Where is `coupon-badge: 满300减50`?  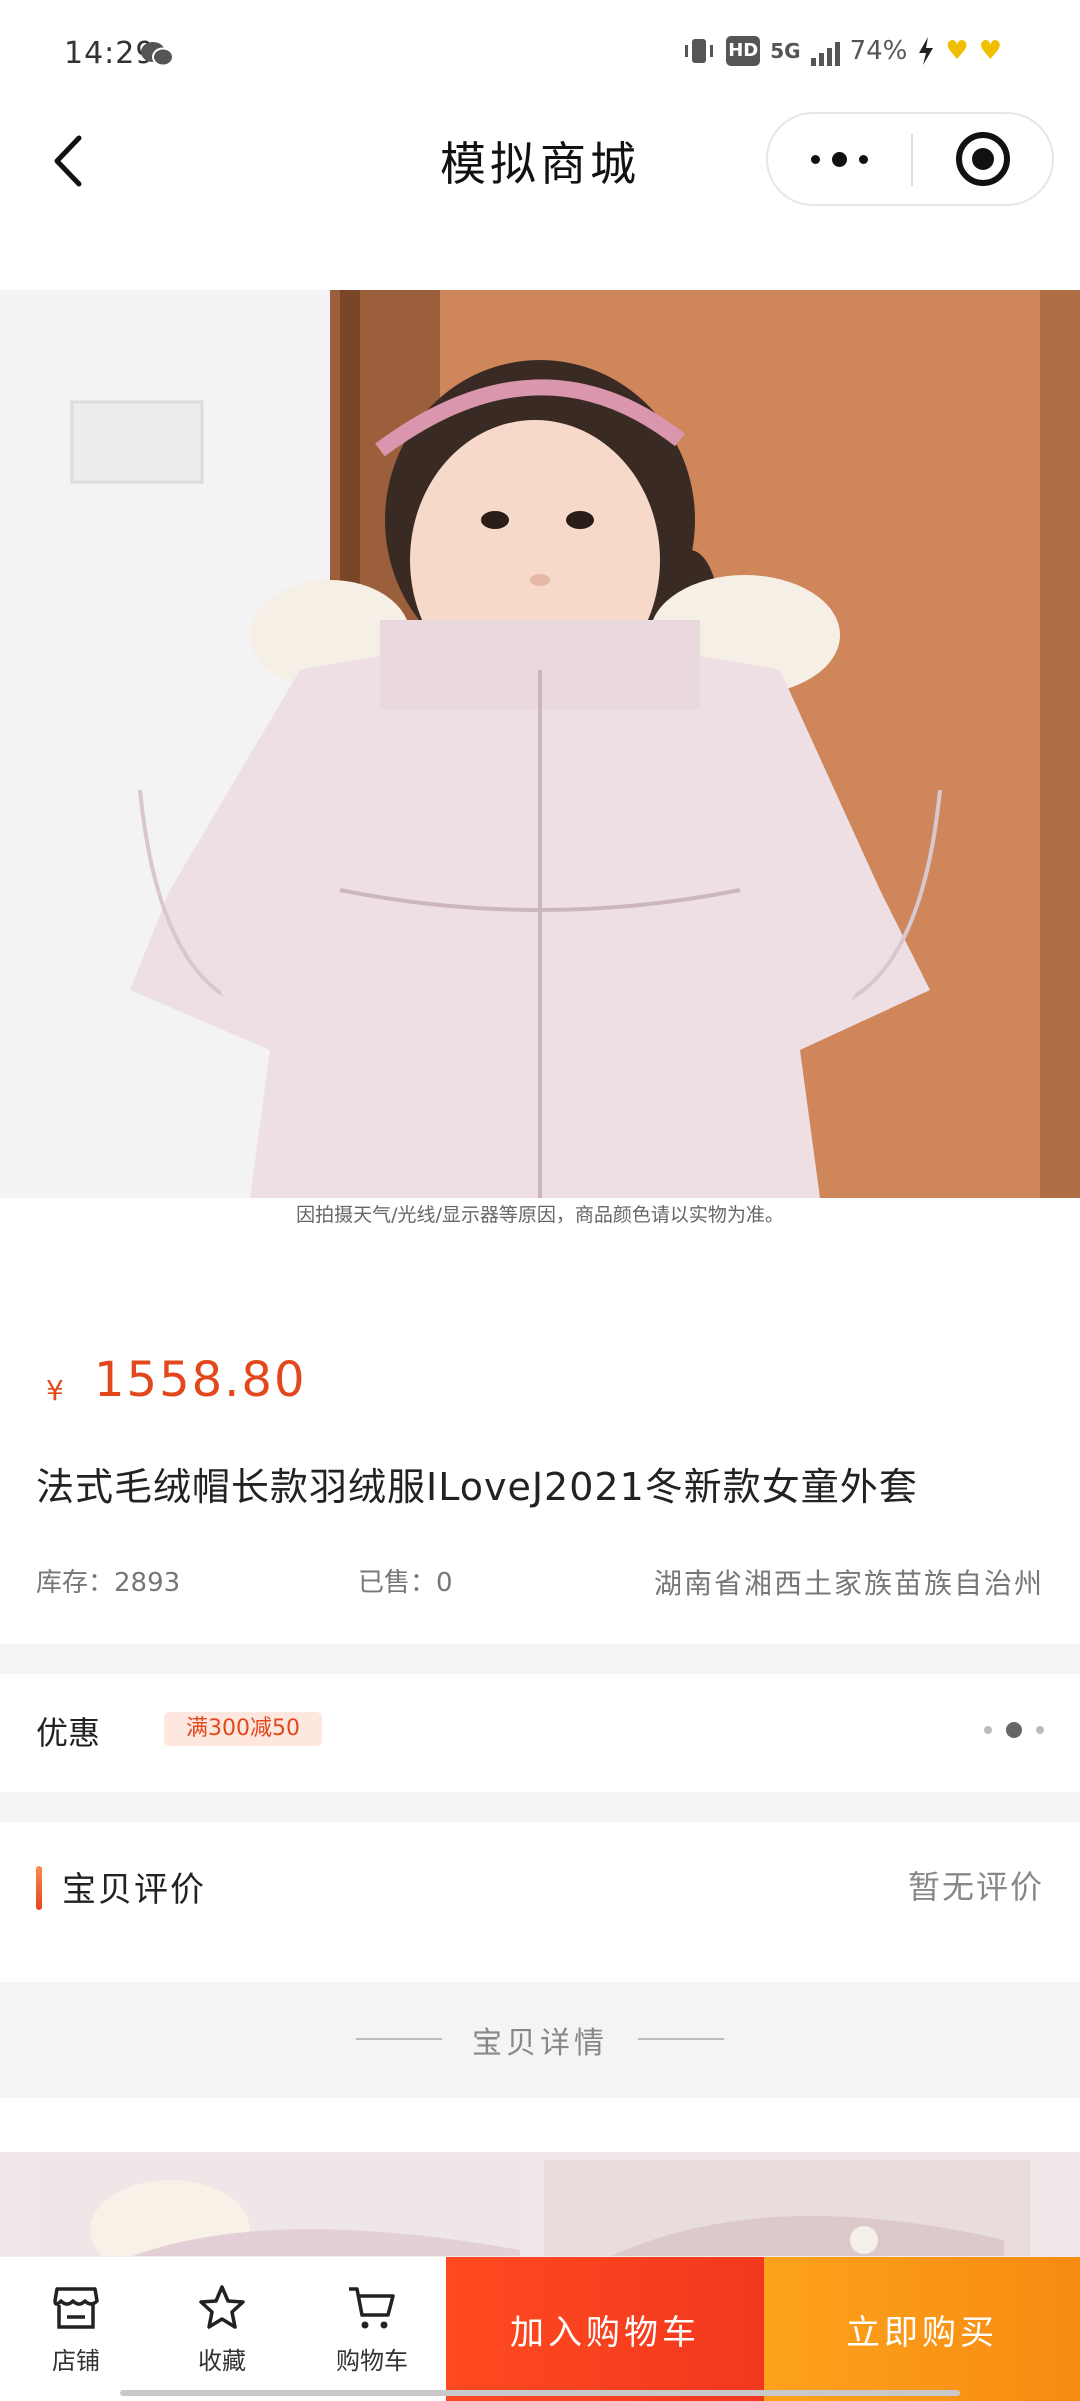 coupon-badge: 满300减50 is located at coordinates (243, 1729).